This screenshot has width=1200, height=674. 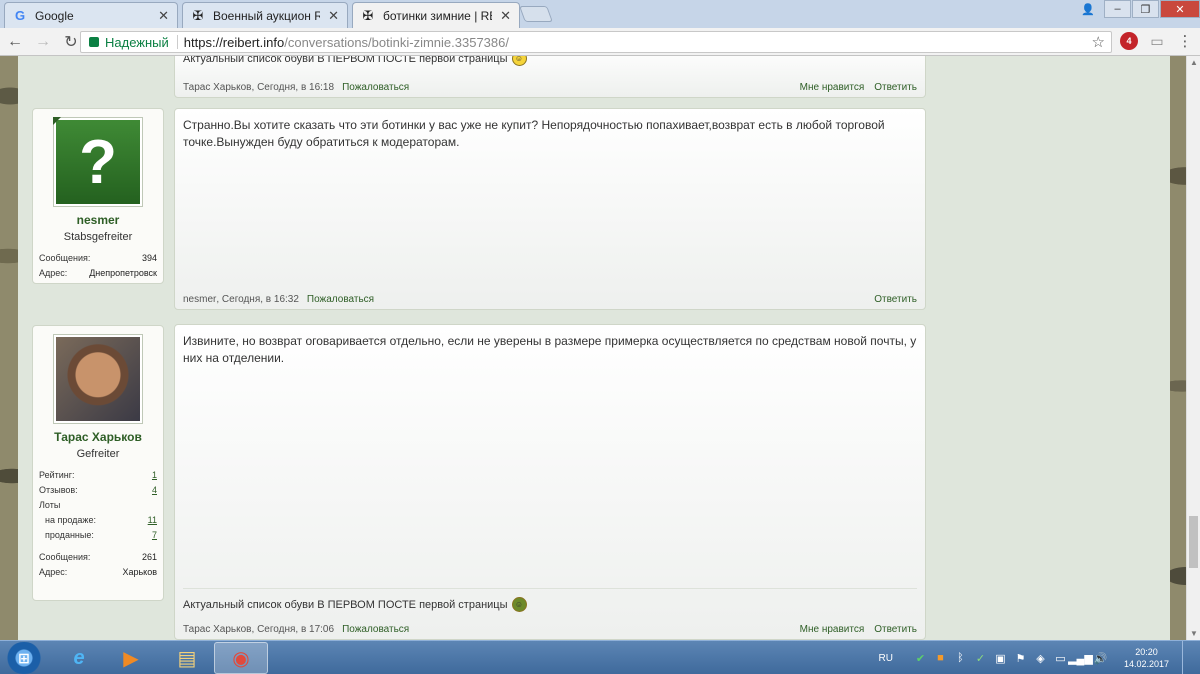 I want to click on secure-label: Надежный, so click(x=137, y=42).